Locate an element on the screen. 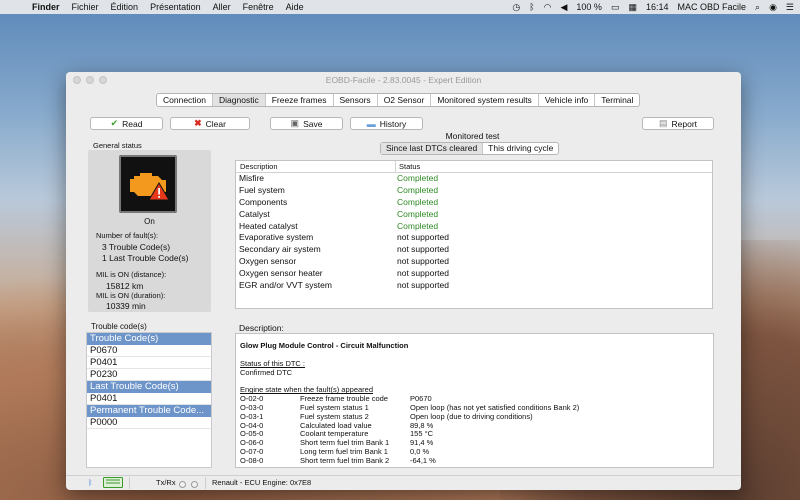 The image size is (800, 500). battery-icon: ▭ is located at coordinates (615, 7).